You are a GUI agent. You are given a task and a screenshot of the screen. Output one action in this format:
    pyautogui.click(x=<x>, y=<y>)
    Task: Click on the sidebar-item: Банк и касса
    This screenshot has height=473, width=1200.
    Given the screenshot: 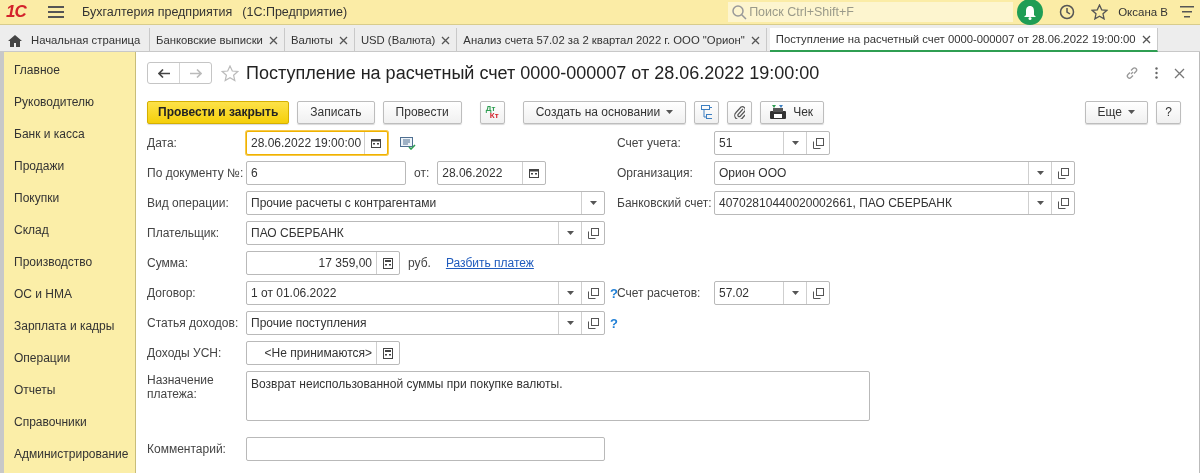 What is the action you would take?
    pyautogui.click(x=49, y=134)
    